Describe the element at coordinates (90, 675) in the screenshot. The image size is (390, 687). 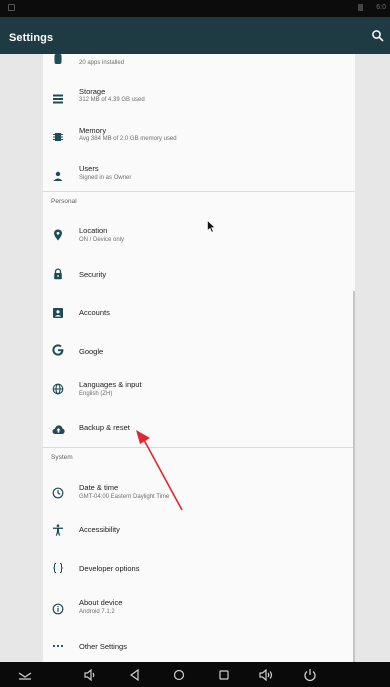
I see `volume-down-icon` at that location.